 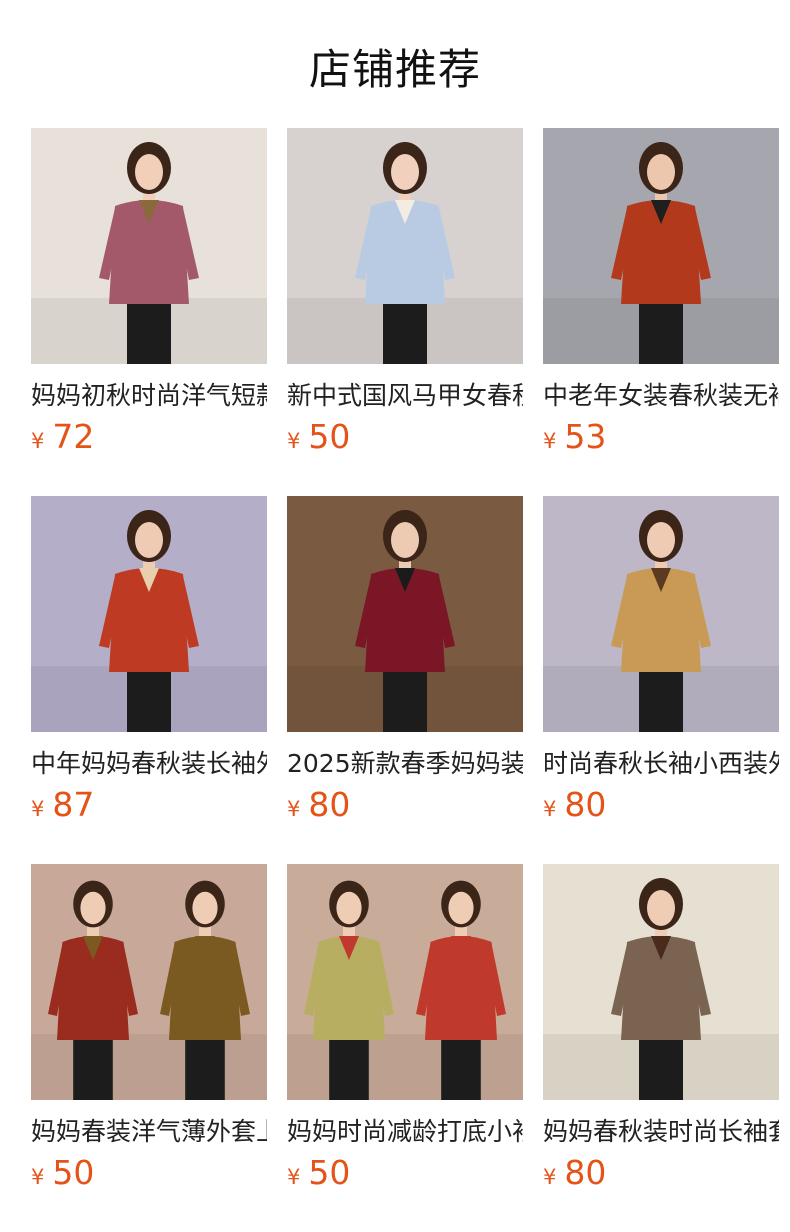 I want to click on product-name: 妈妈春秋装时尚长袖套装, so click(x=661, y=1130).